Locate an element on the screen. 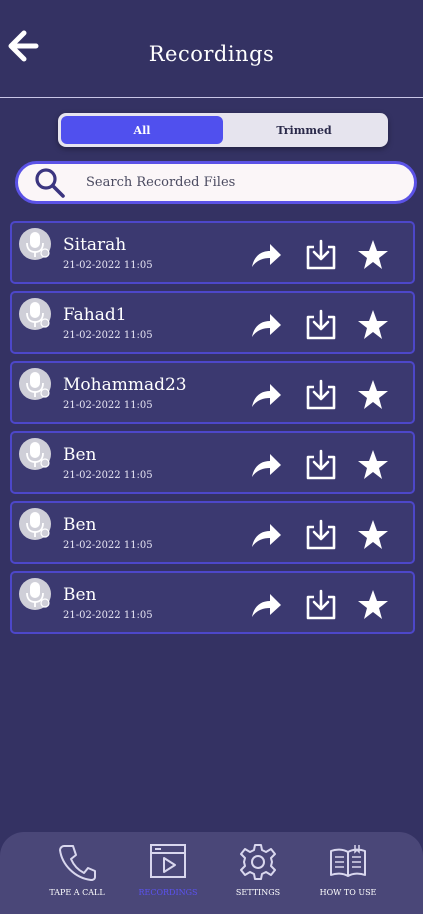 The width and height of the screenshot is (423, 914). nav-label: TAPE A CALL is located at coordinates (77, 892).